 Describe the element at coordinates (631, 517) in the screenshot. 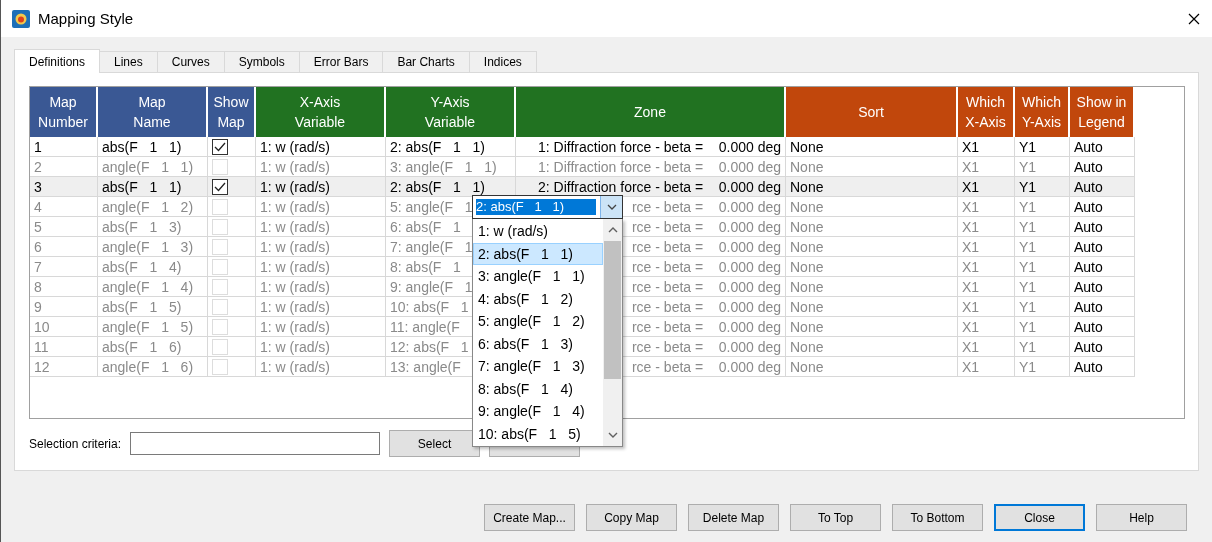

I see `dialog-button: Copy Map` at that location.